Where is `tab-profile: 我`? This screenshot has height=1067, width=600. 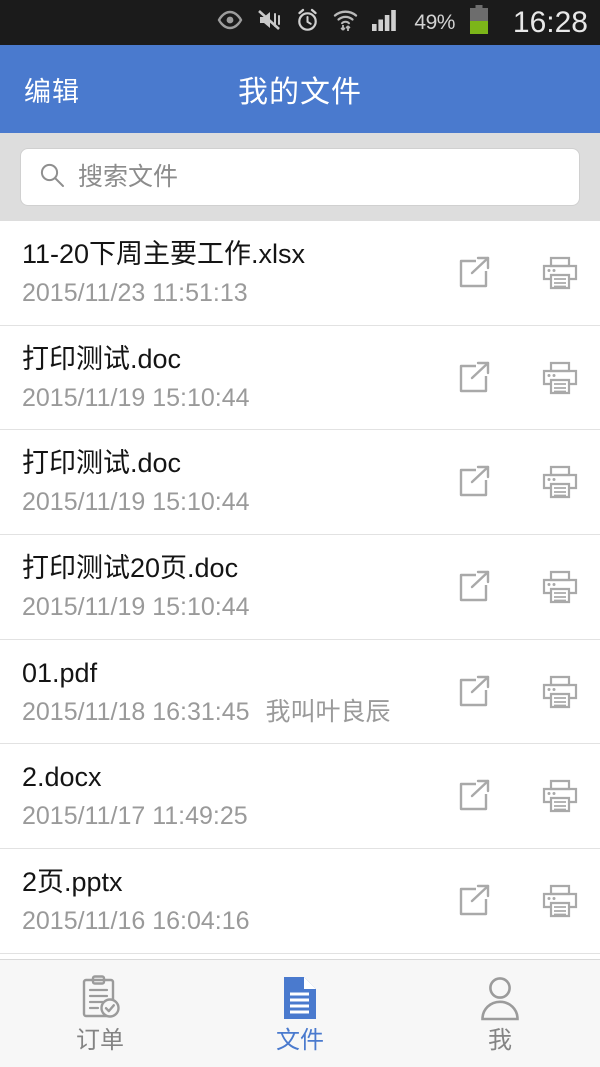
tab-profile: 我 is located at coordinates (500, 1013).